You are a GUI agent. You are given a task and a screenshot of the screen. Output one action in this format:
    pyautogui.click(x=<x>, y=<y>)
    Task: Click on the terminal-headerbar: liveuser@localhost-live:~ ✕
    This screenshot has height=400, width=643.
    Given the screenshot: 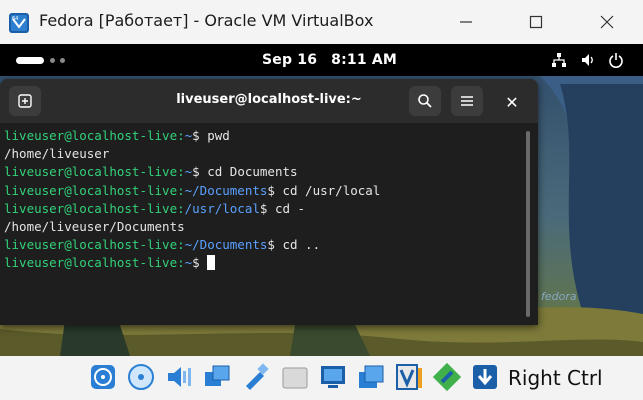 What is the action you would take?
    pyautogui.click(x=269, y=101)
    